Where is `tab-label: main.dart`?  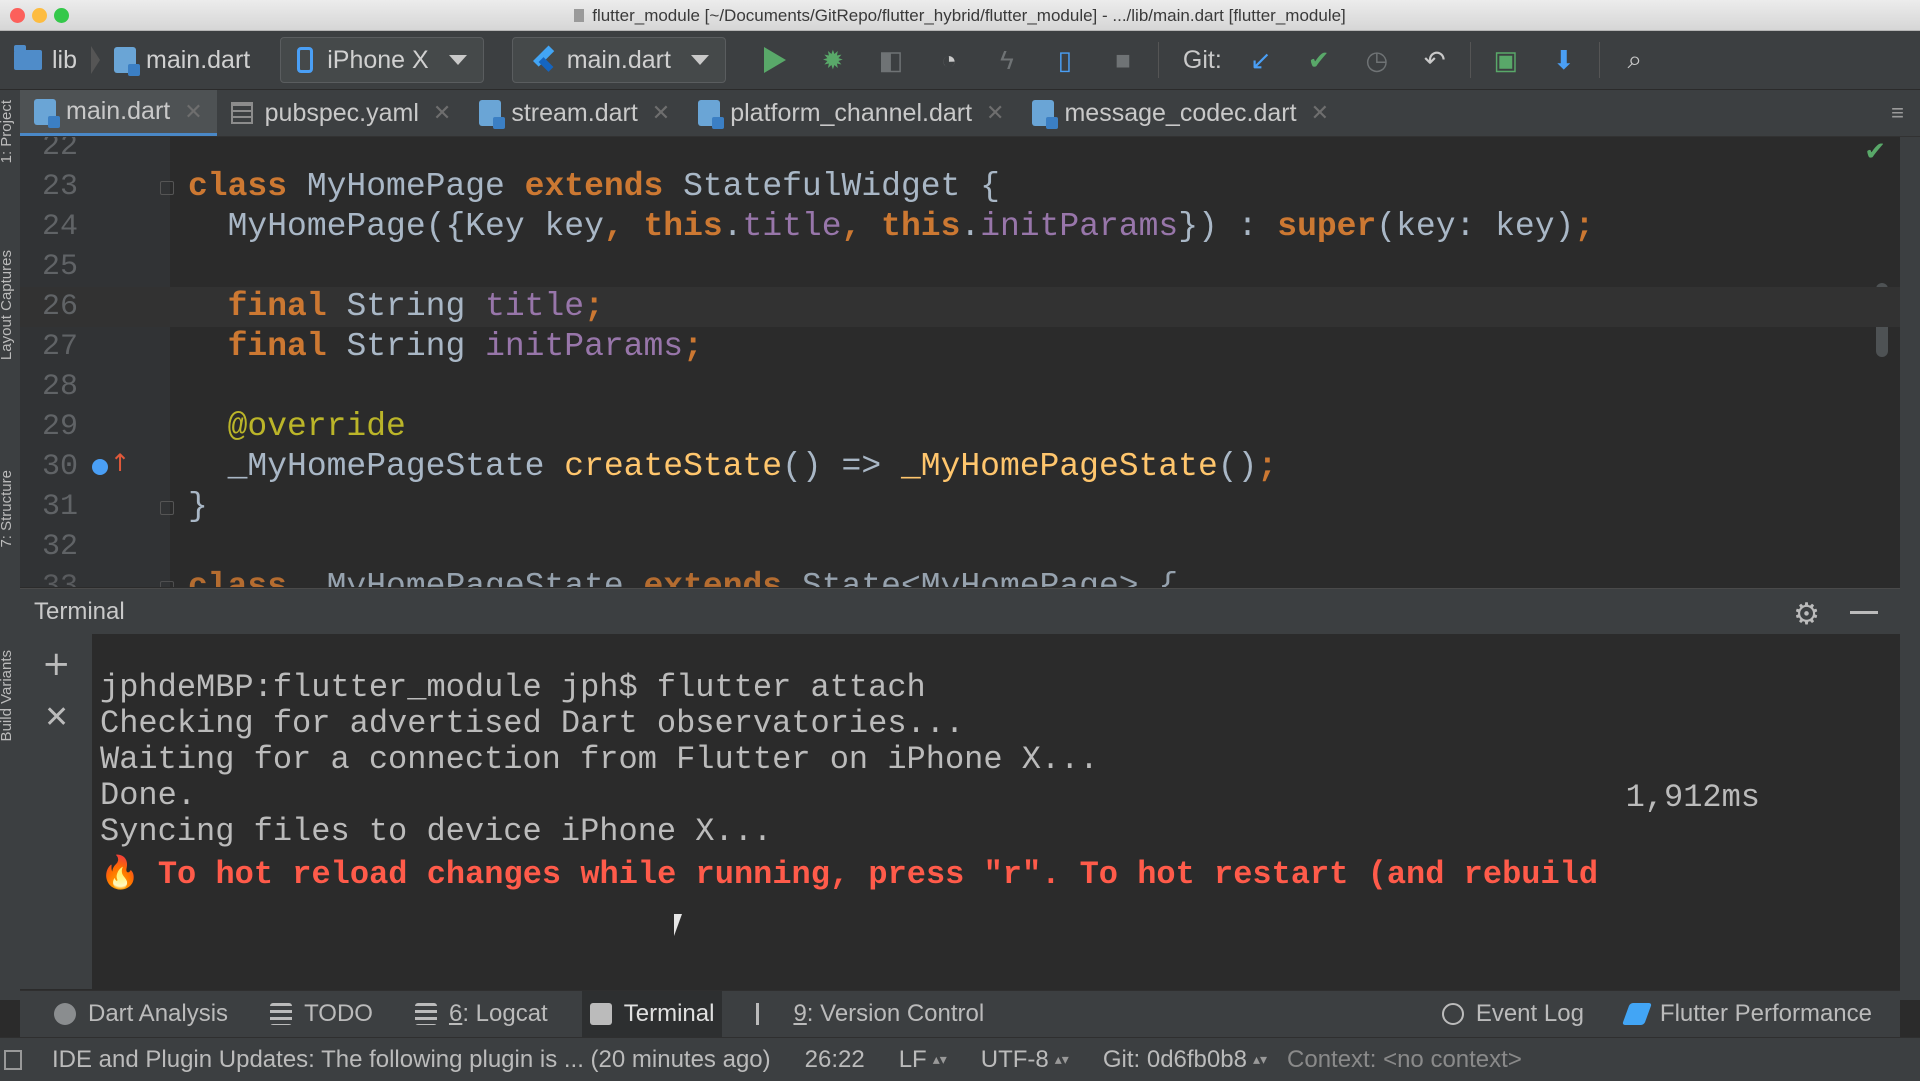
tab-label: main.dart is located at coordinates (118, 111).